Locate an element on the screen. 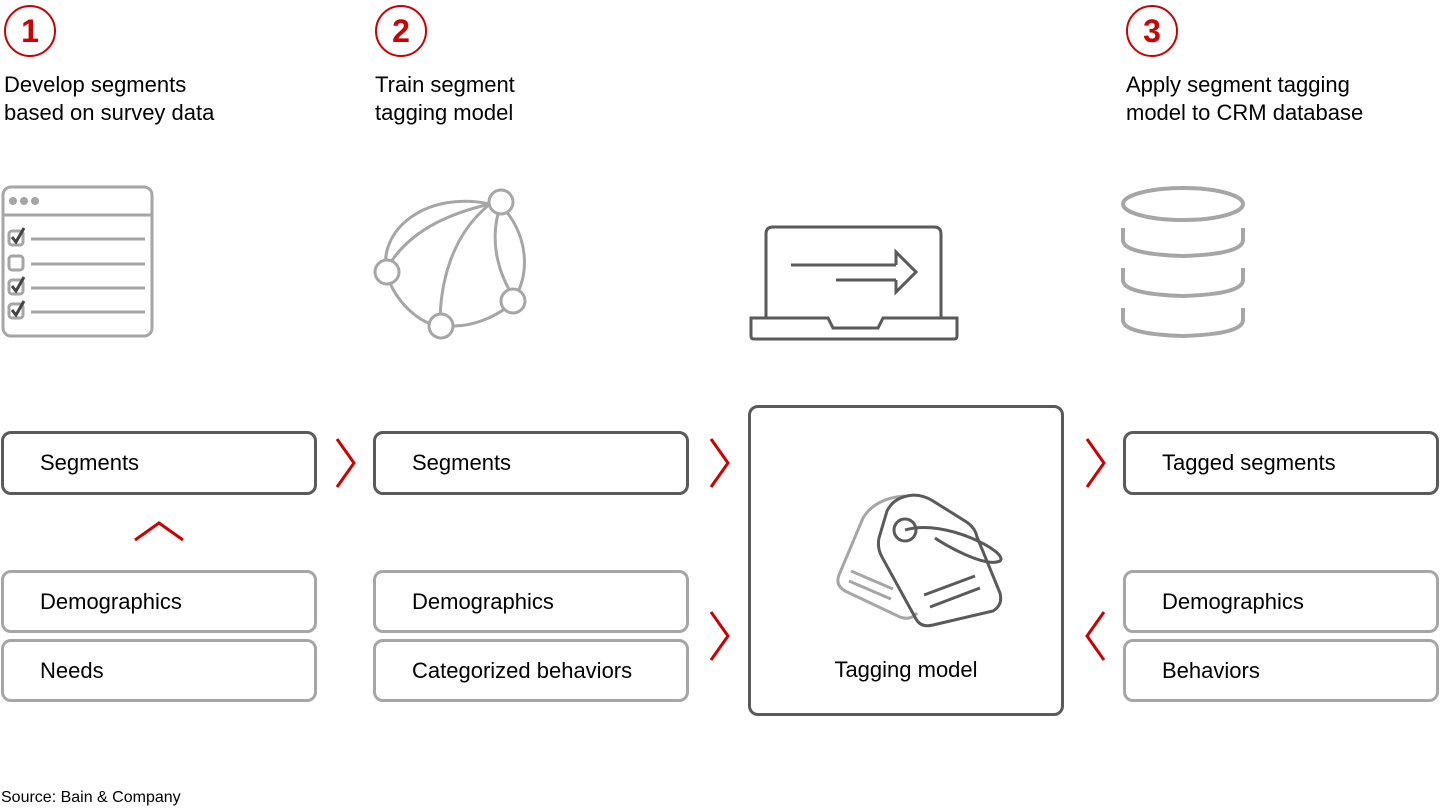  column1-input-label: Needs is located at coordinates (72, 670).